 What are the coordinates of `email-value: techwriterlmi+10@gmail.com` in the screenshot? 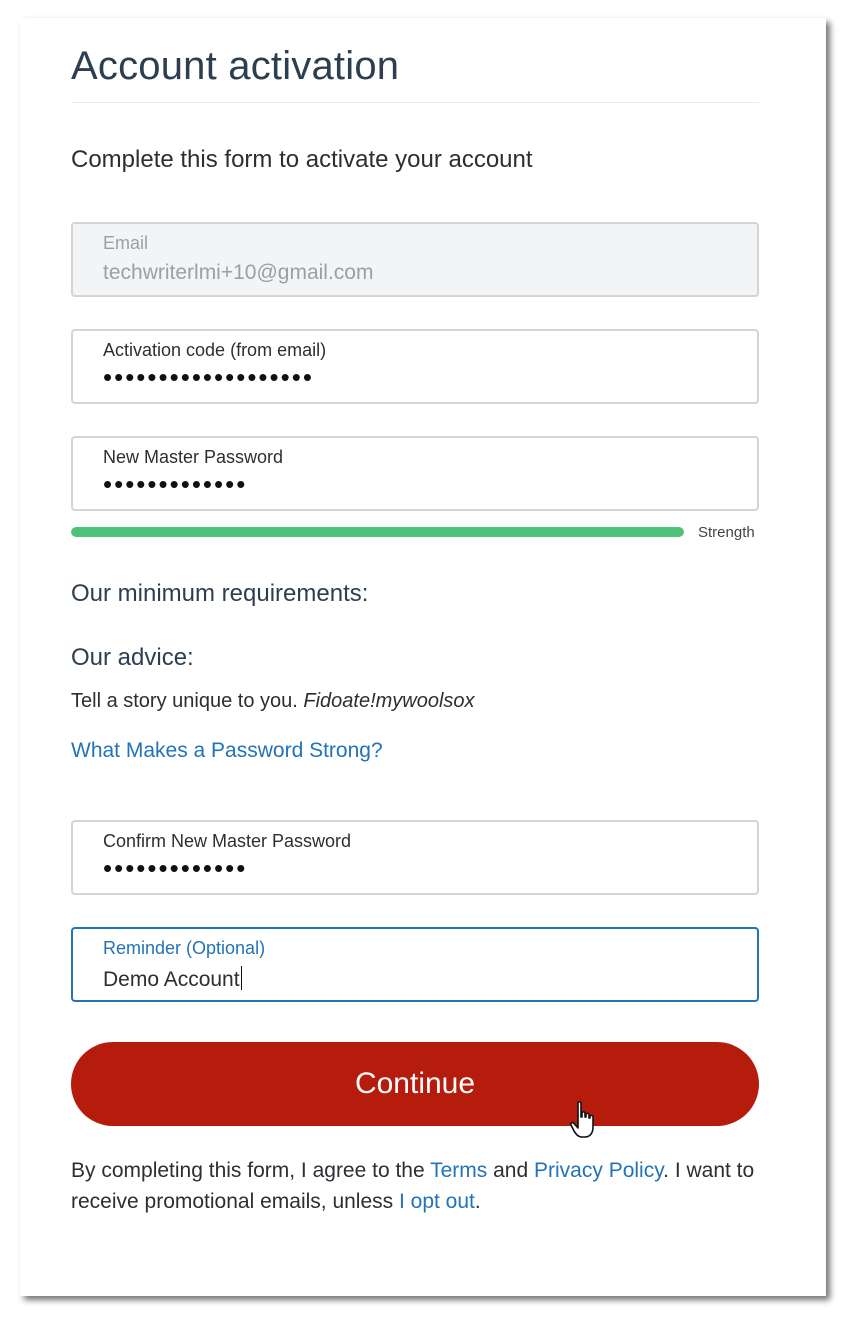 It's located at (238, 272).